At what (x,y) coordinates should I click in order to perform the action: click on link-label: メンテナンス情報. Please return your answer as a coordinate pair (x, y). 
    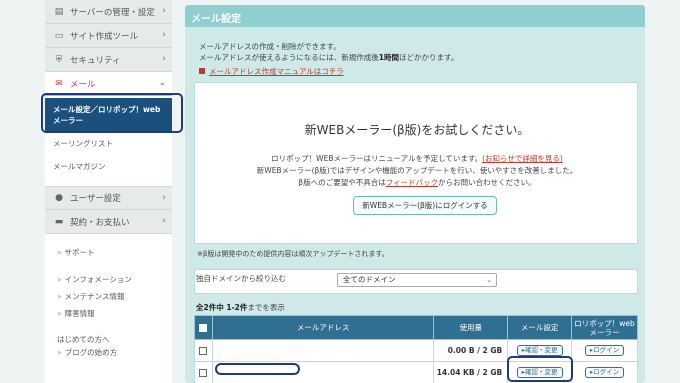
    Looking at the image, I should click on (94, 296).